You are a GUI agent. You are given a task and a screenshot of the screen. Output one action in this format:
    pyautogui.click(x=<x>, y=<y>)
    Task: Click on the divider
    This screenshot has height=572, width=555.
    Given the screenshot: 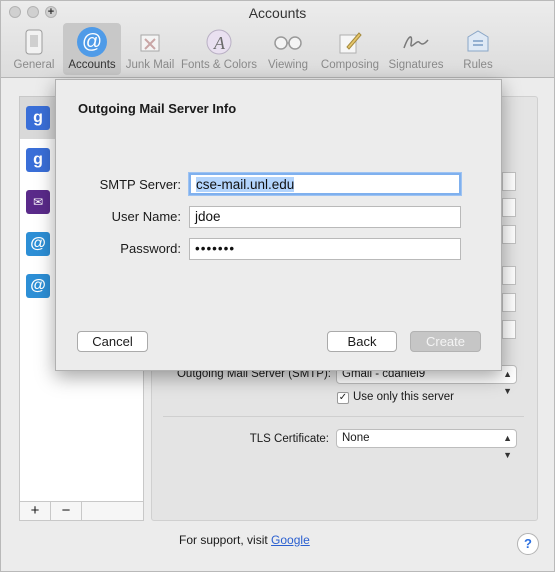 What is the action you would take?
    pyautogui.click(x=343, y=416)
    